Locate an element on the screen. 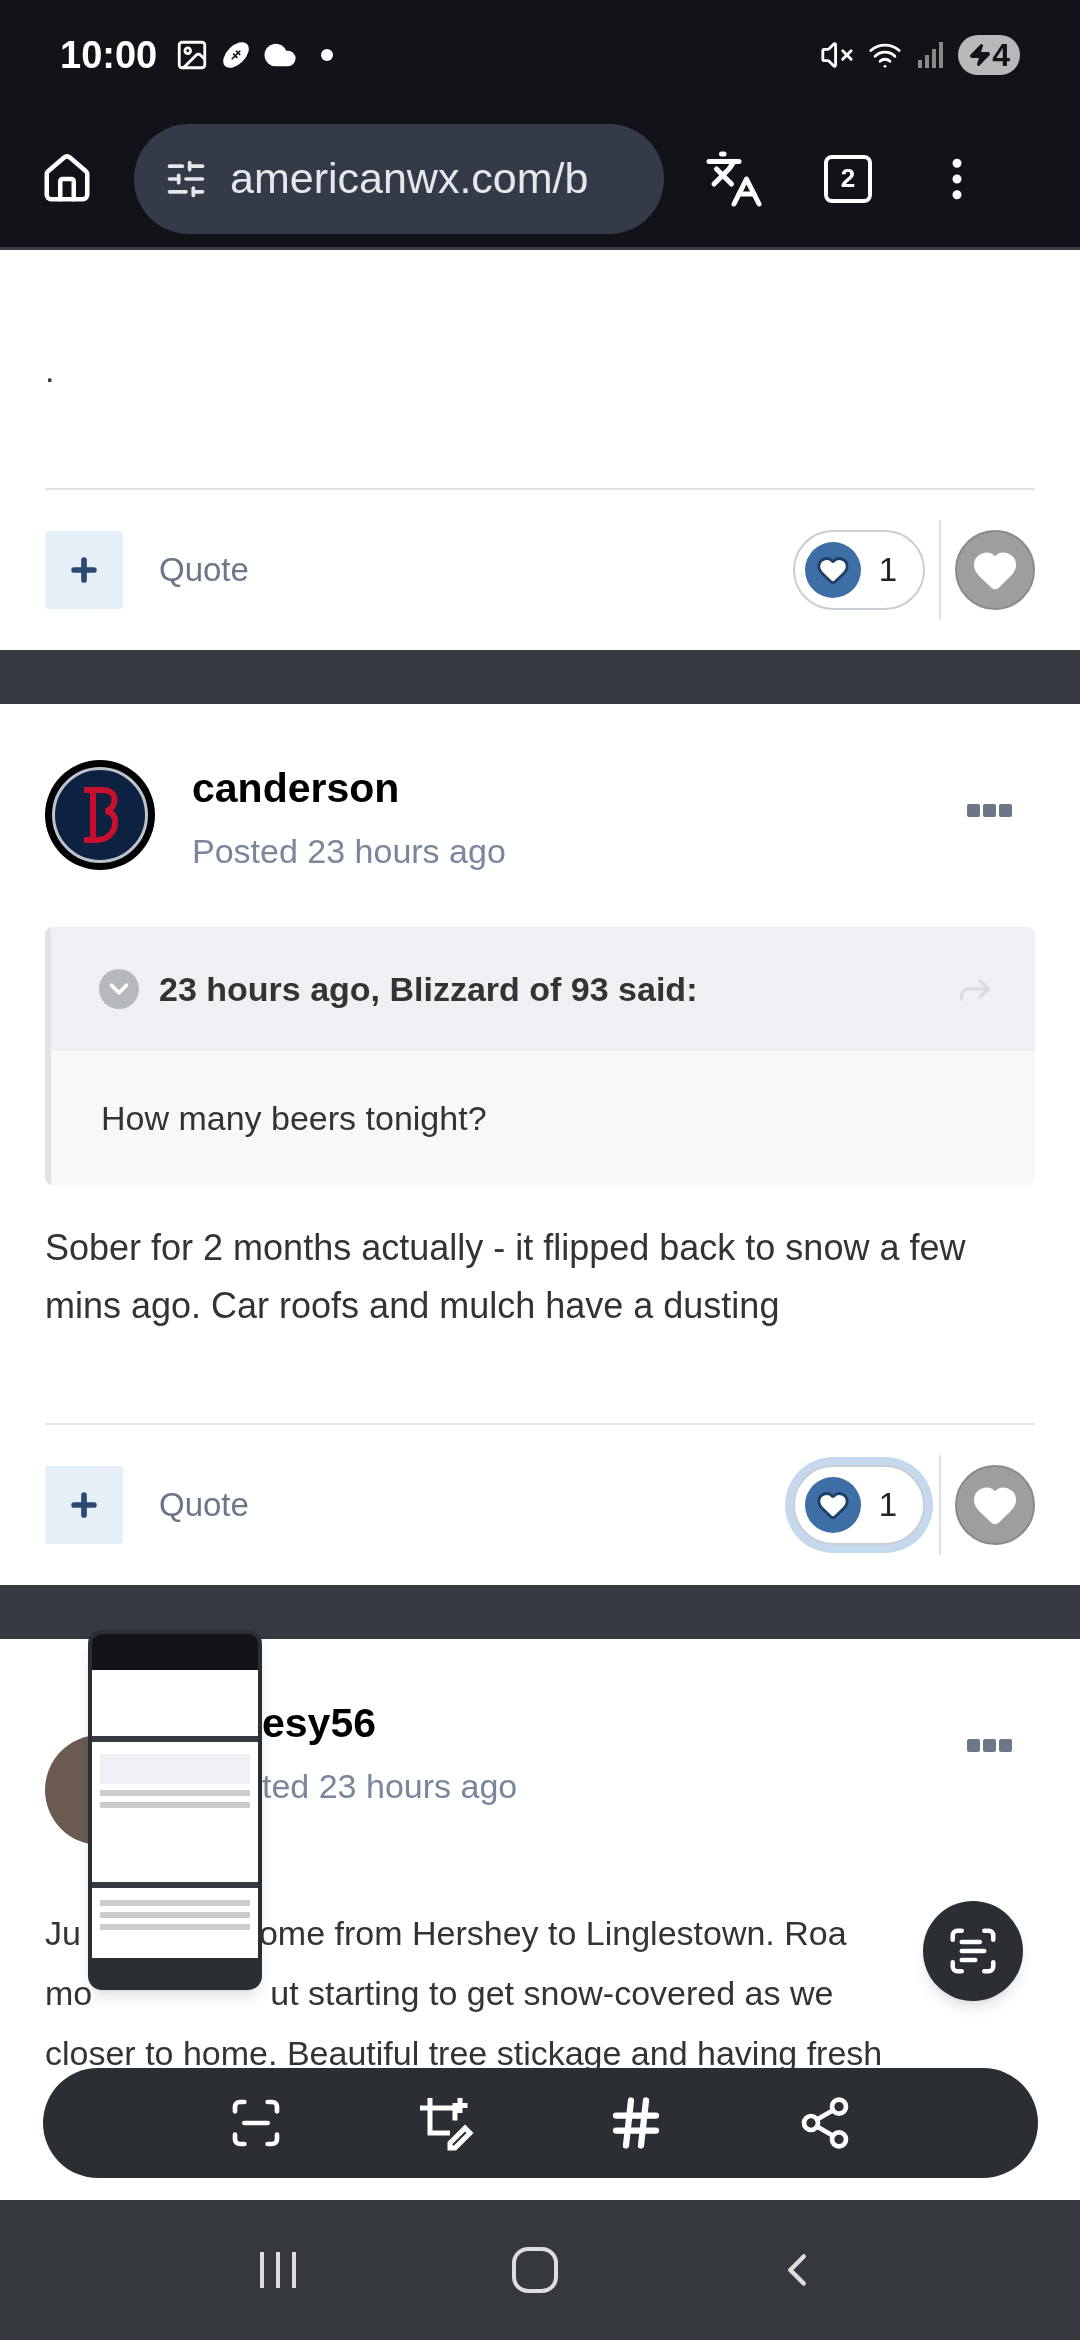 This screenshot has height=2340, width=1080. post-time: ted 23 hours ago is located at coordinates (390, 1786).